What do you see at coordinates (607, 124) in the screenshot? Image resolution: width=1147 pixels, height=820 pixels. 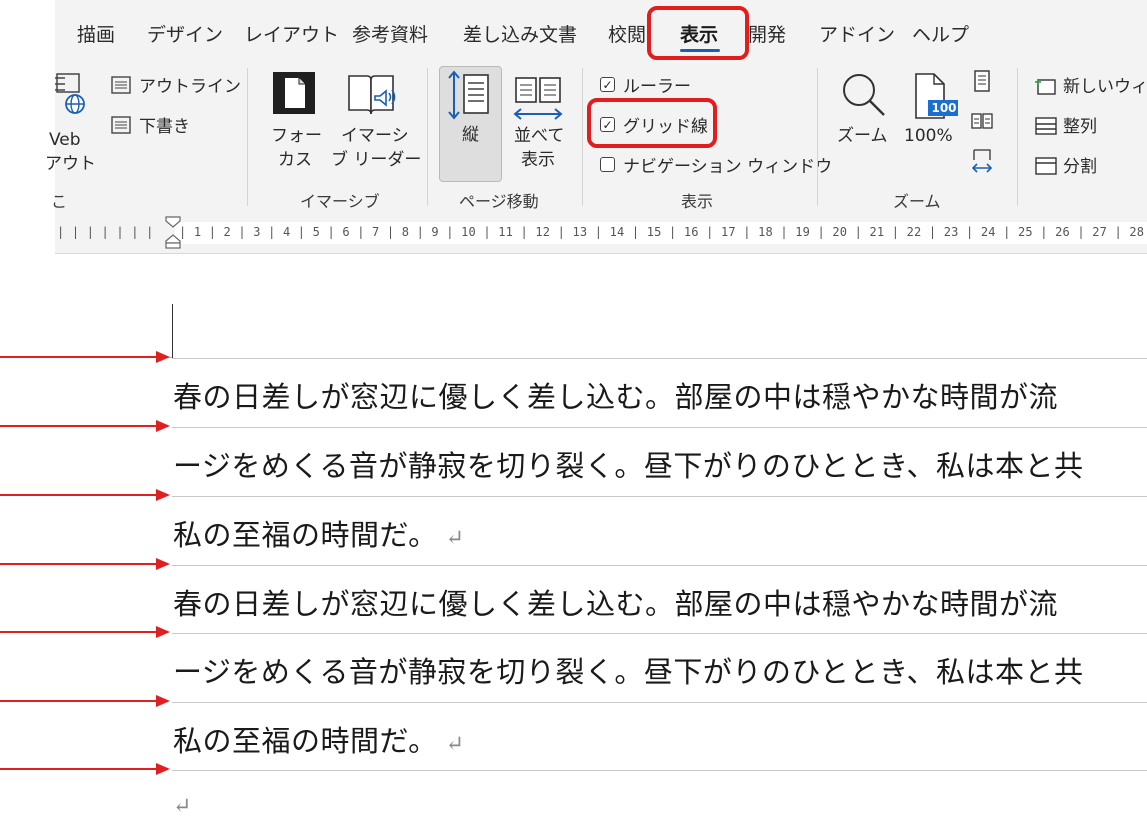 I see `gridlines-check-icon: ✓` at bounding box center [607, 124].